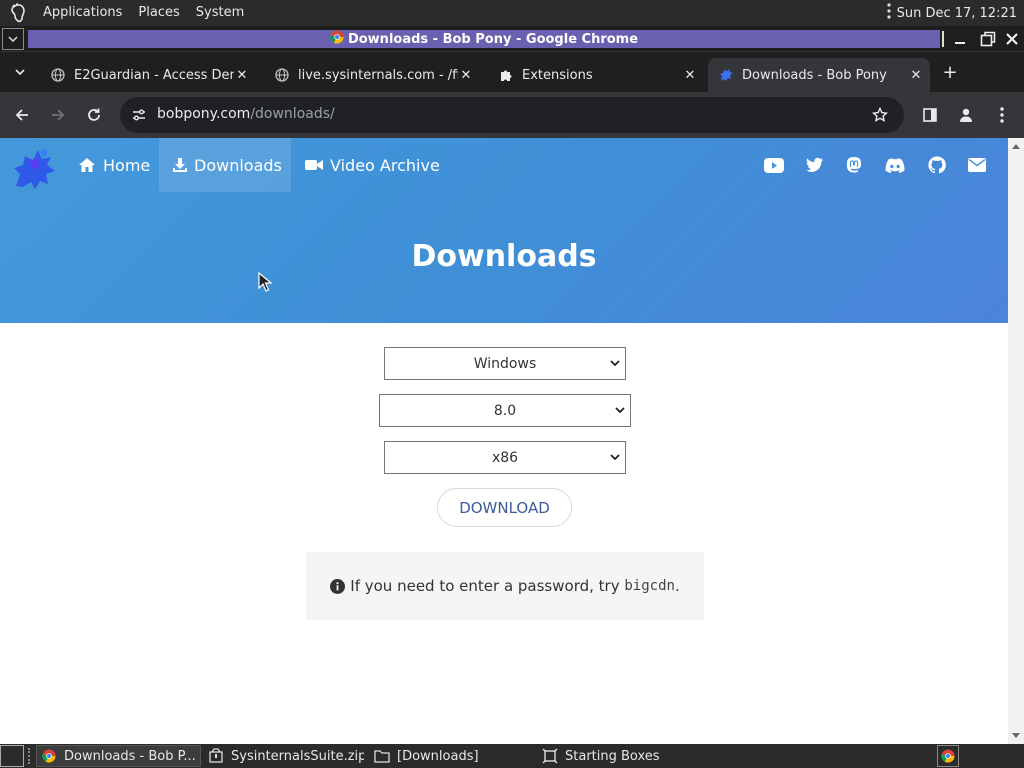 This screenshot has height=768, width=1024. I want to click on home-icon, so click(87, 165).